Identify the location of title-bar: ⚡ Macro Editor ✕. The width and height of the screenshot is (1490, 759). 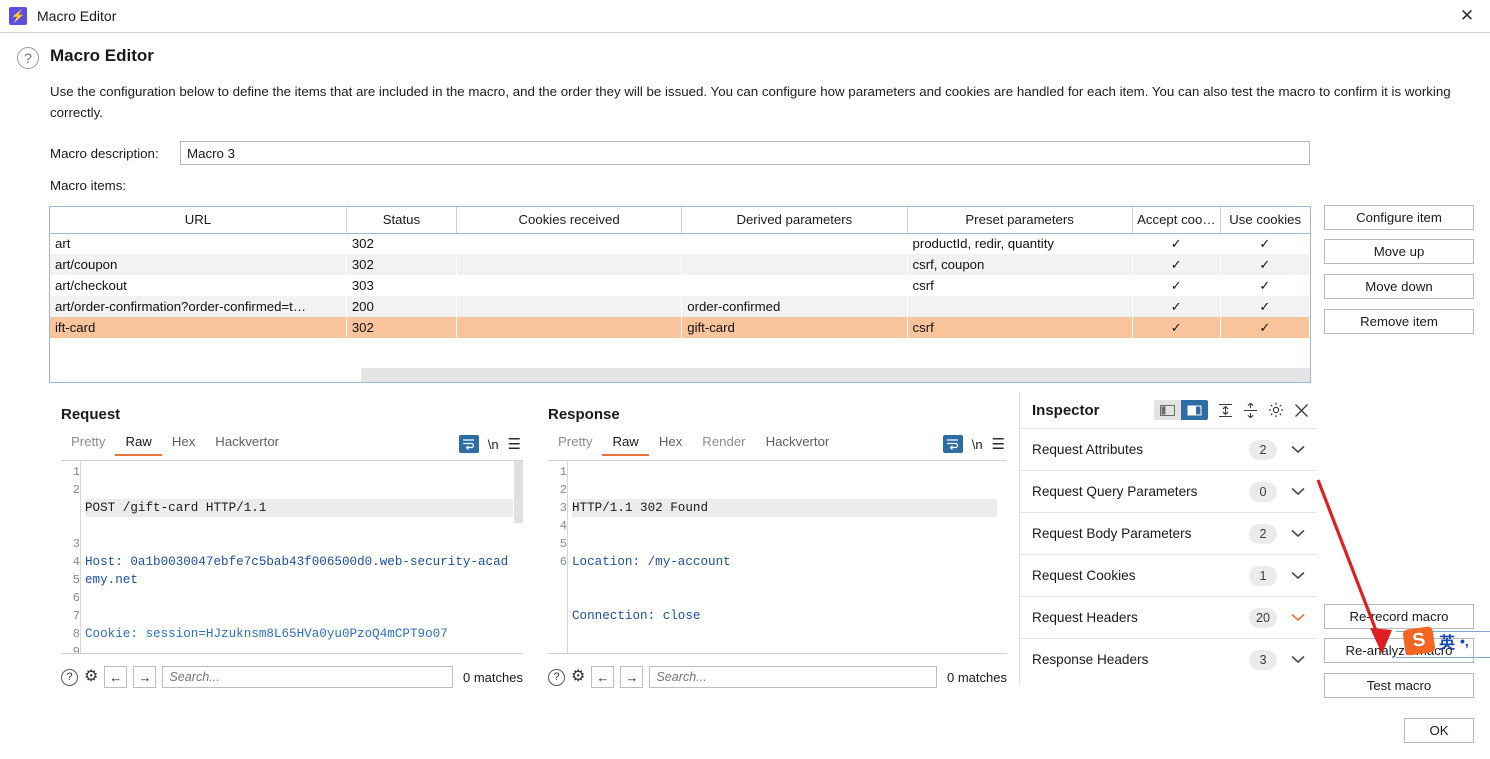
(745, 16).